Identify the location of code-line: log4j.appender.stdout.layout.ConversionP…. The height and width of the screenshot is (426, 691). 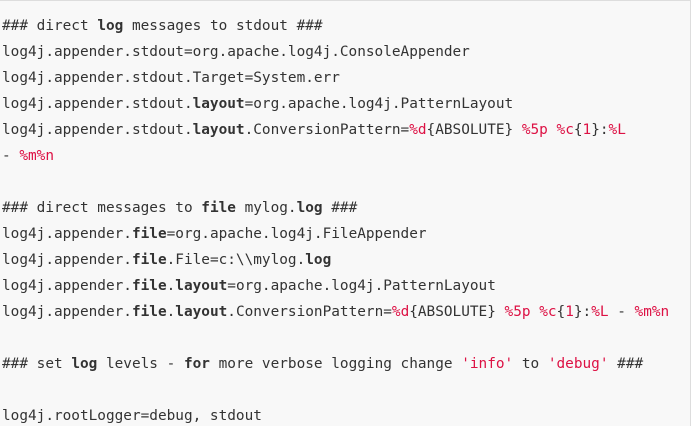
(335, 130).